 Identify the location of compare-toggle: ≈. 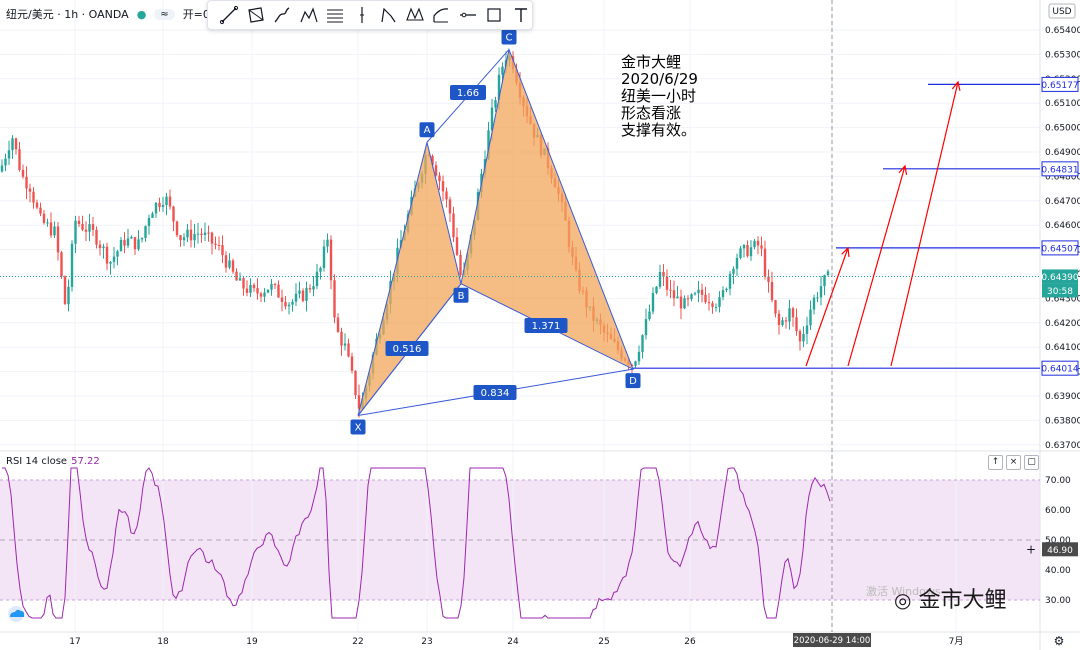
(164, 14).